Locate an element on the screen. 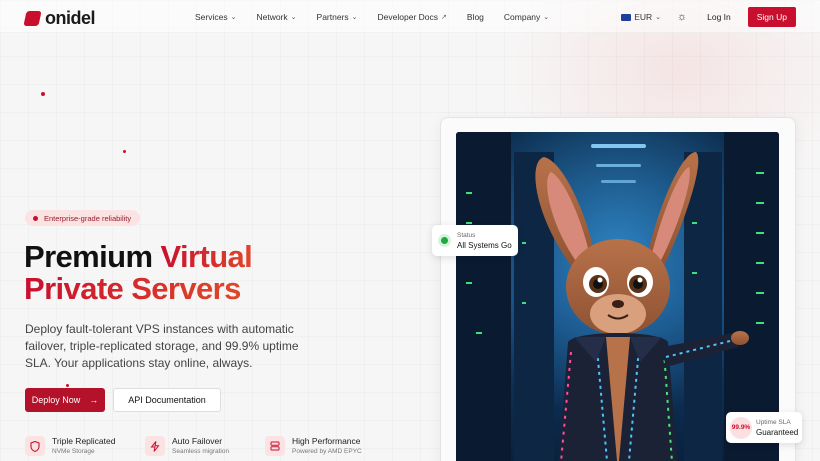 The image size is (820, 461). feature-subtitle: NVMe Storage is located at coordinates (73, 451).